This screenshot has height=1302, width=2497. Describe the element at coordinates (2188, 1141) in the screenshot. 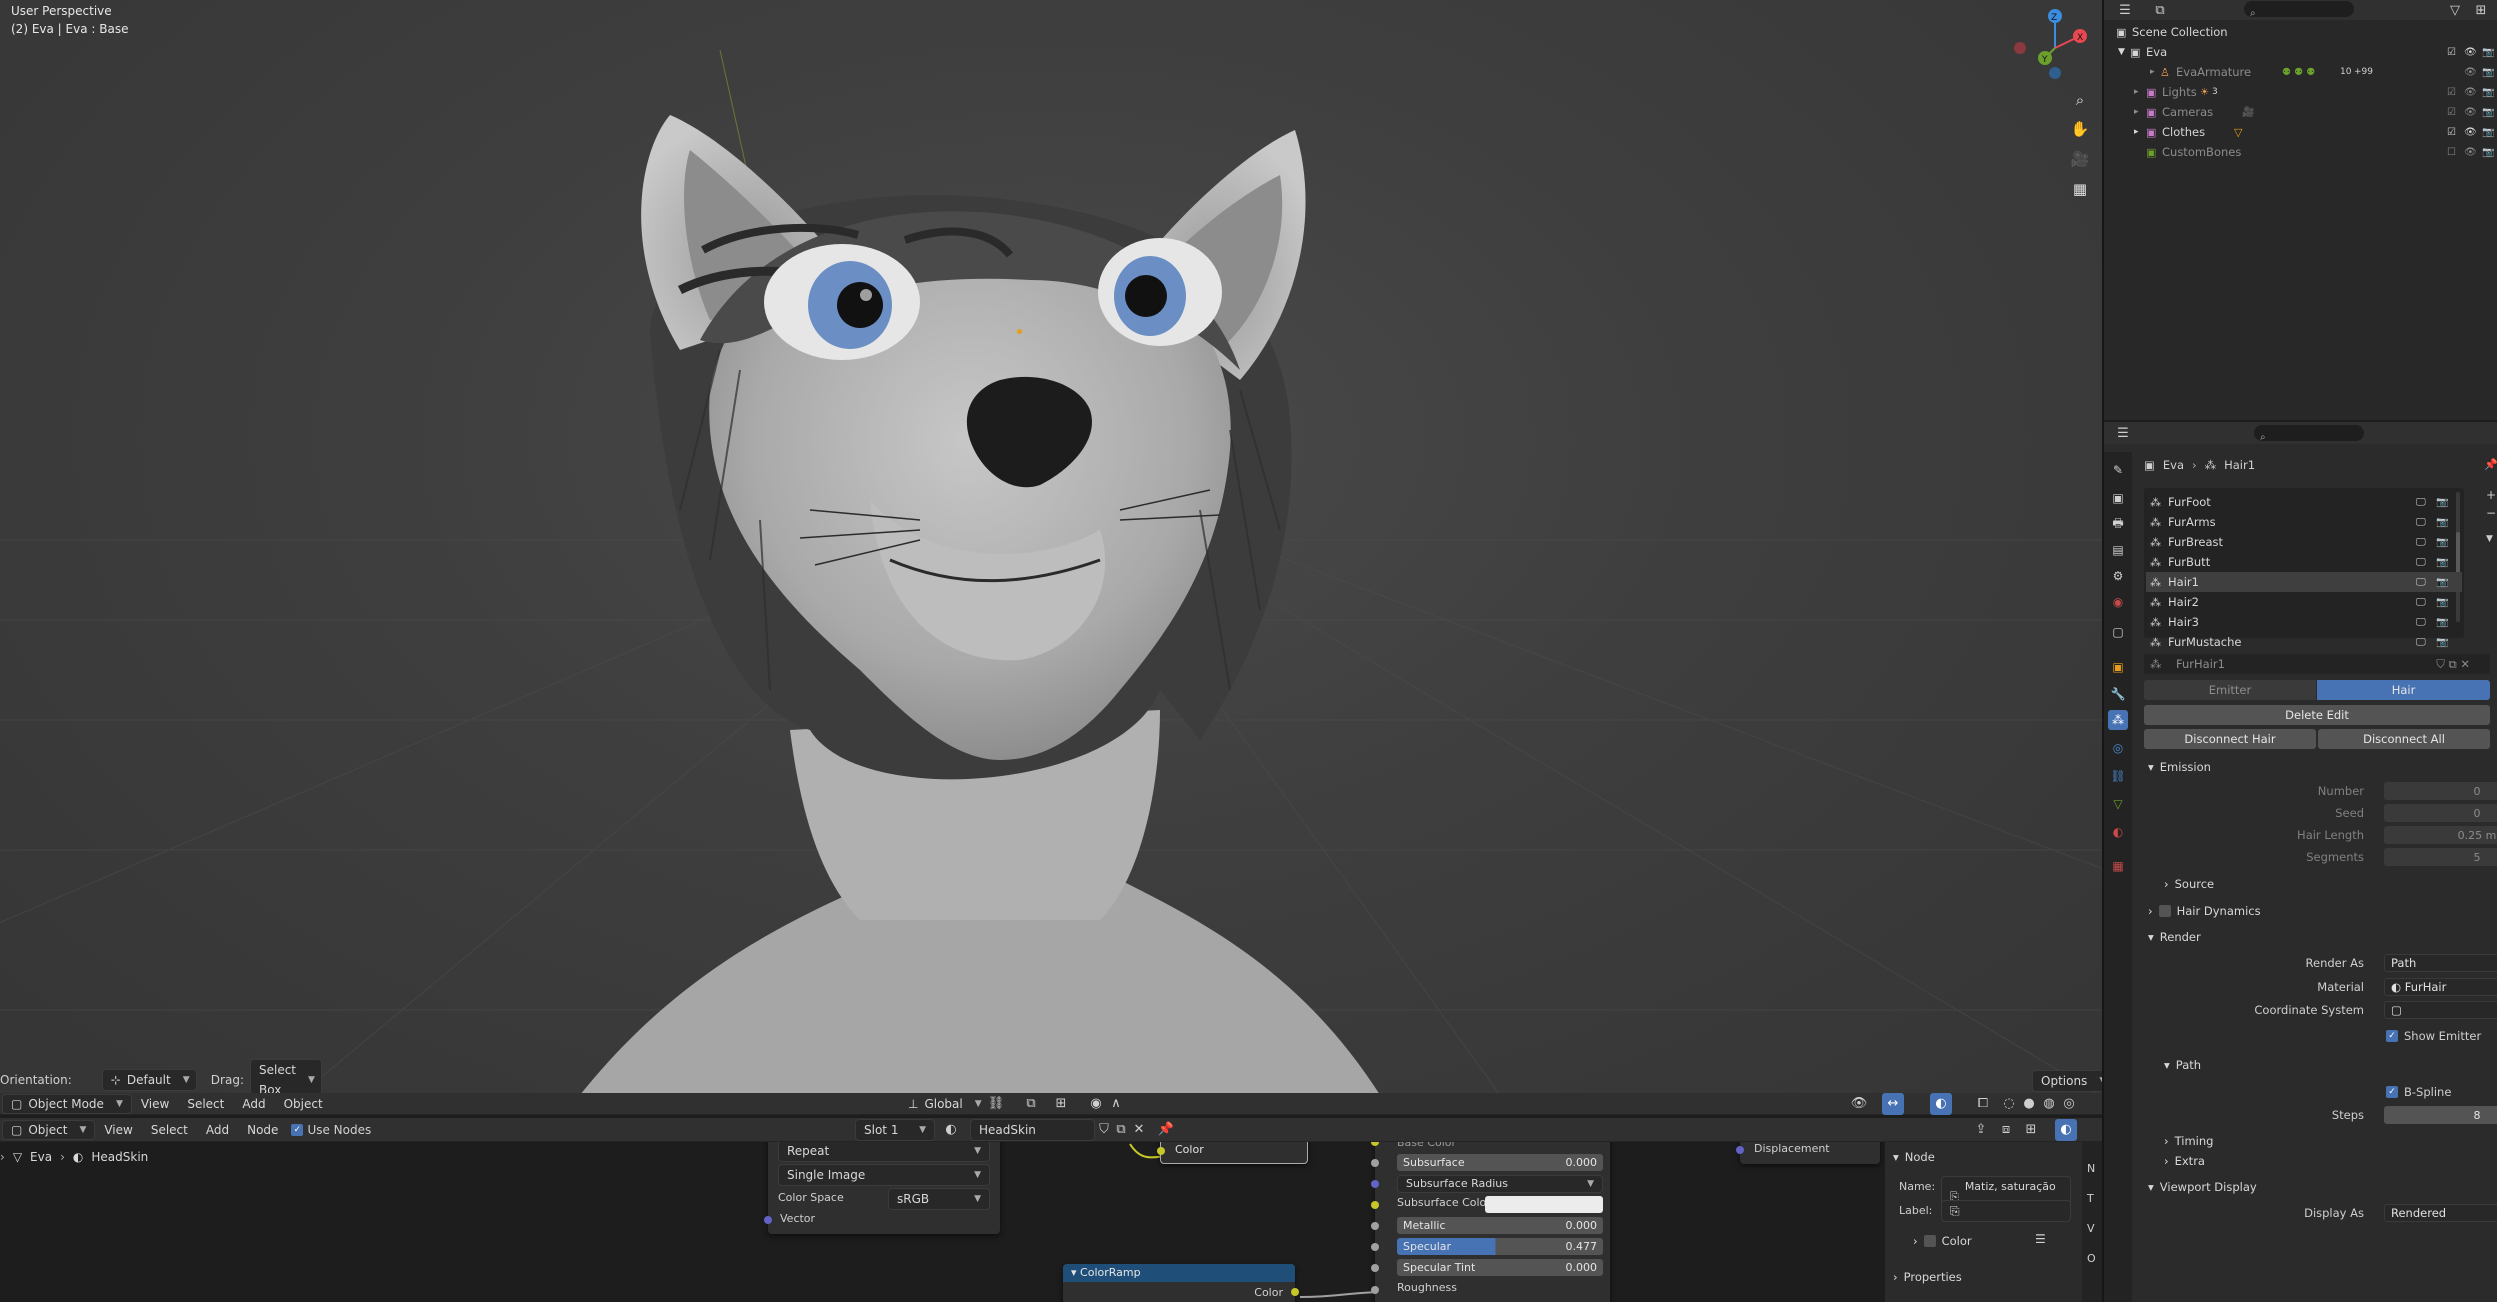

I see `timing-subpanel-header: › Timing` at that location.